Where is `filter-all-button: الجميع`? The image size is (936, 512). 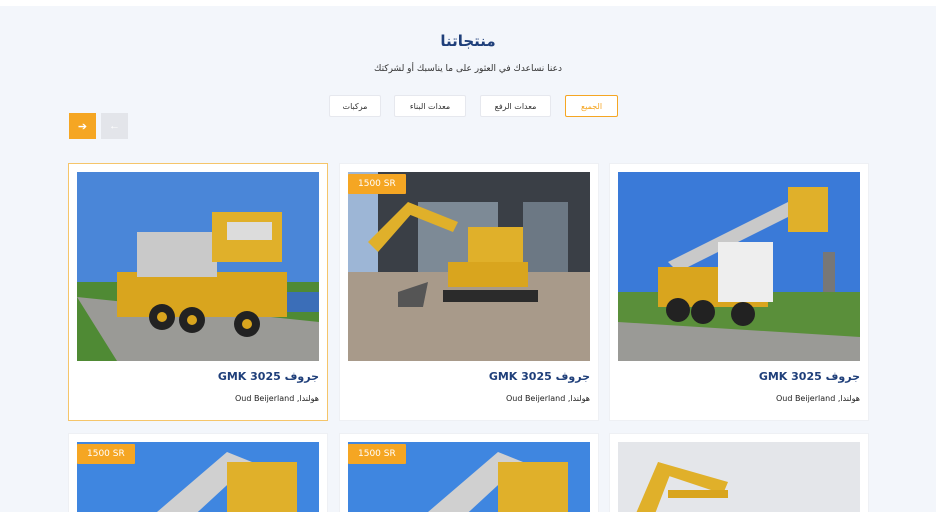
filter-all-button: الجميع is located at coordinates (591, 106).